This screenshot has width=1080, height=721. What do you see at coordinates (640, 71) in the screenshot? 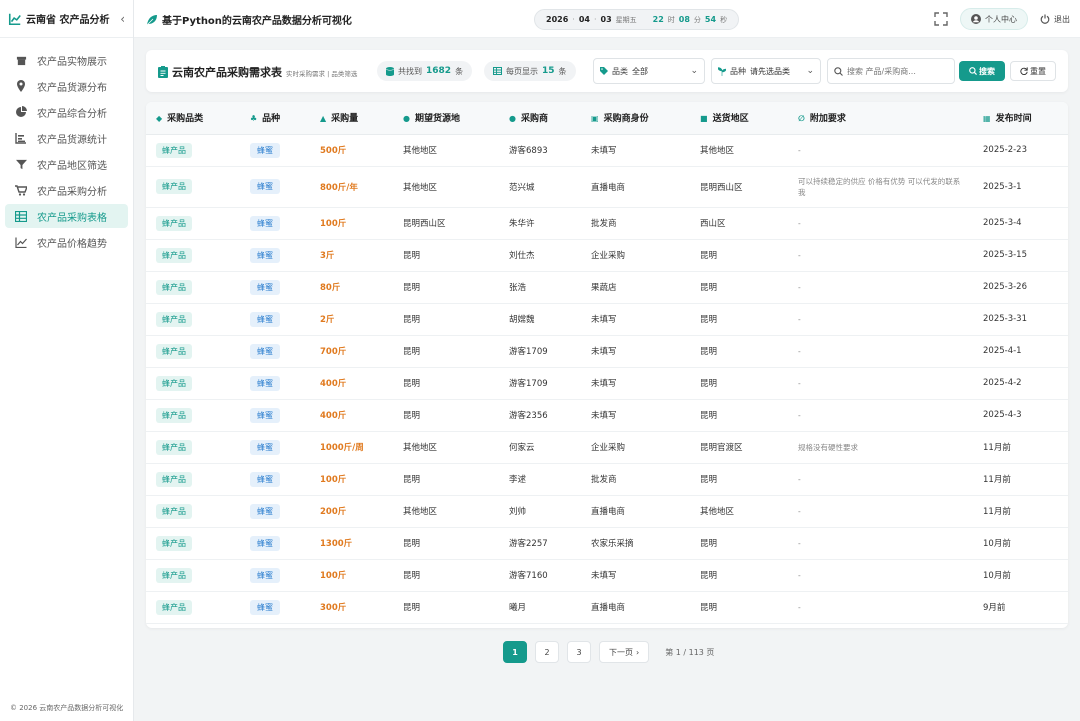
I see `category-value: 全部` at bounding box center [640, 71].